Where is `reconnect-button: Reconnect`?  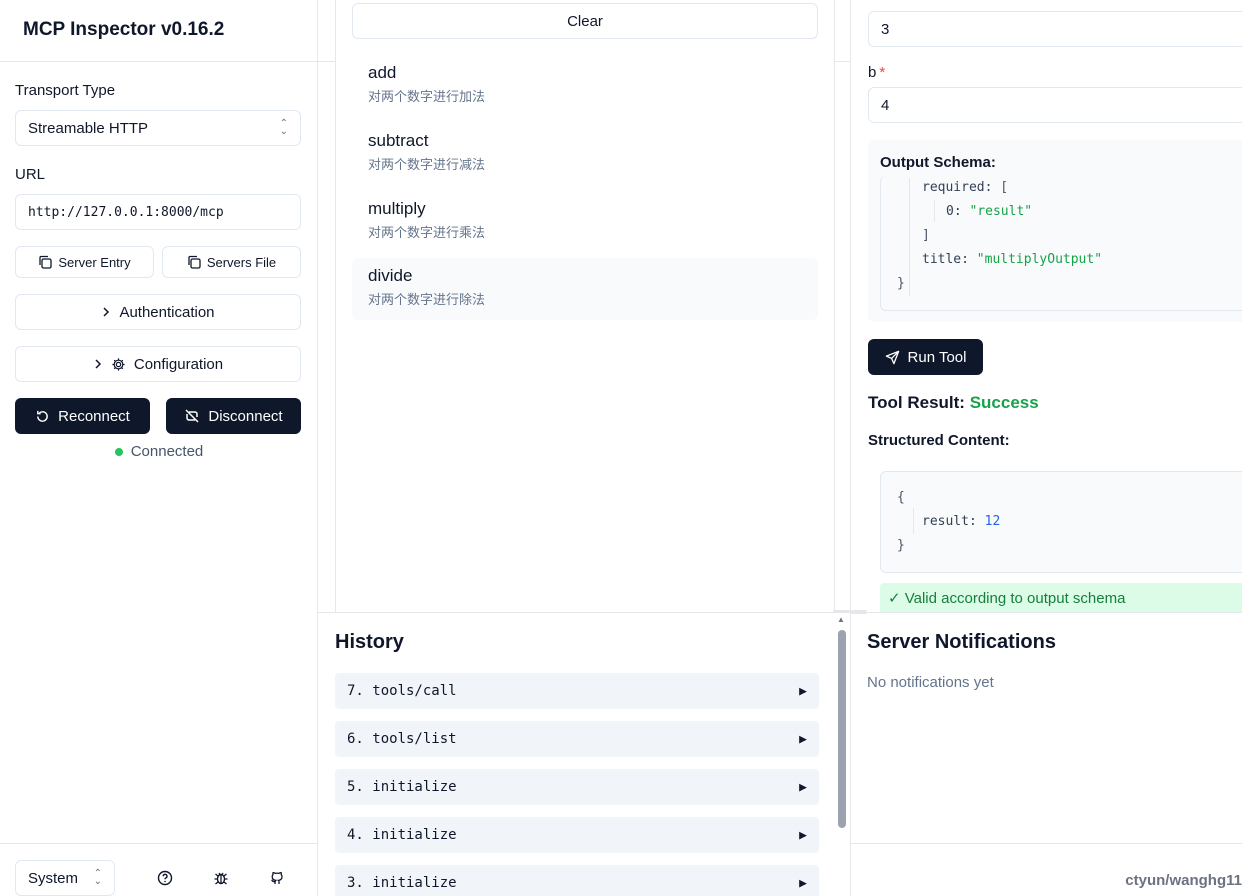
reconnect-button: Reconnect is located at coordinates (82, 416).